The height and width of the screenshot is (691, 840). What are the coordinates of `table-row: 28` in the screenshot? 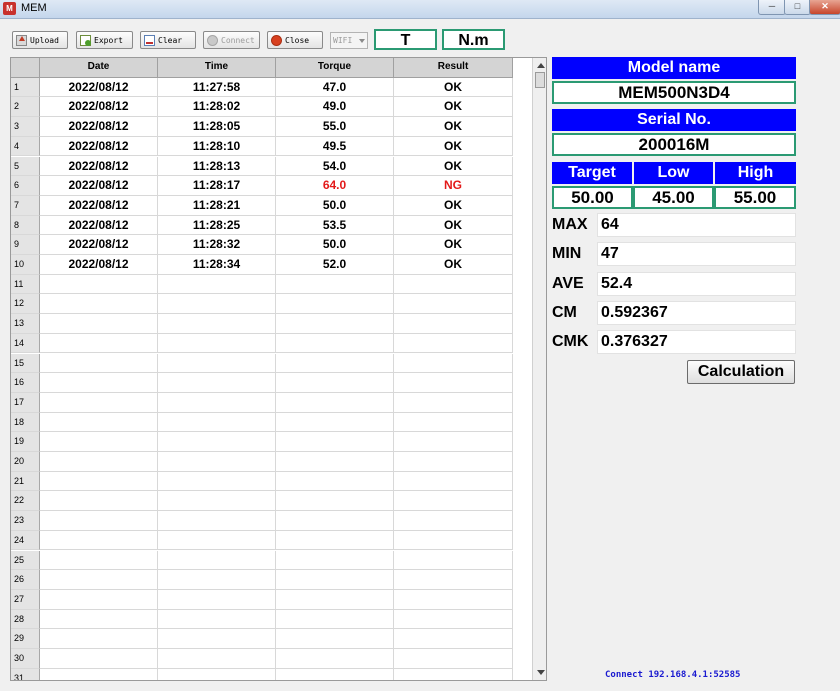 It's located at (262, 619).